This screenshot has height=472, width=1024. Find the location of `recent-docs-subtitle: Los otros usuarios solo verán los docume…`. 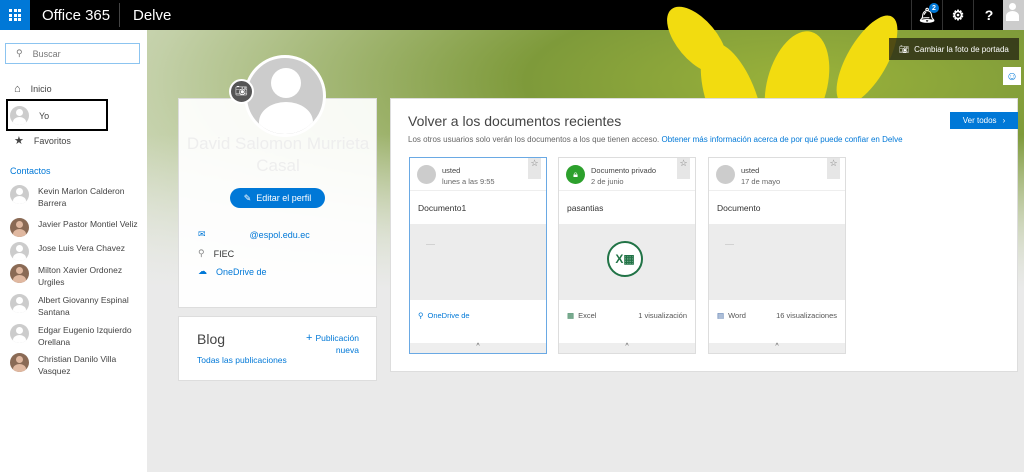

recent-docs-subtitle: Los otros usuarios solo verán los docume… is located at coordinates (655, 139).